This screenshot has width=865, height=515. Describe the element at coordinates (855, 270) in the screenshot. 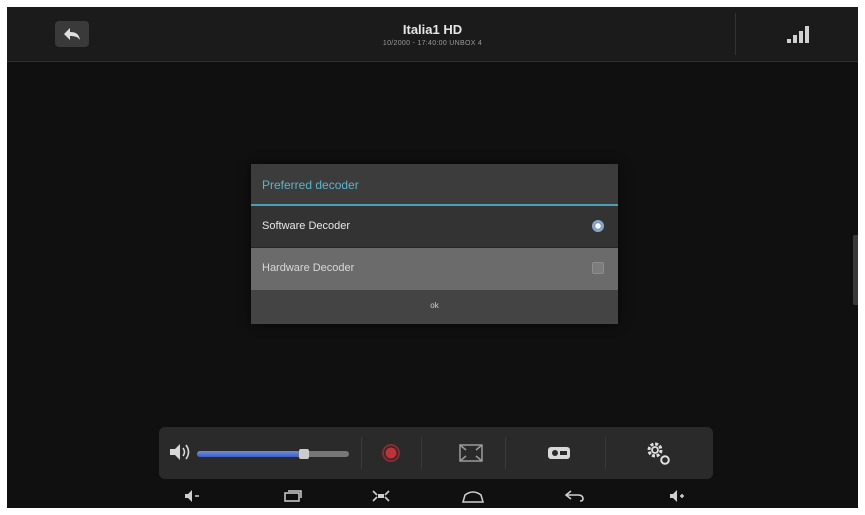

I see `side-panel-handle` at that location.